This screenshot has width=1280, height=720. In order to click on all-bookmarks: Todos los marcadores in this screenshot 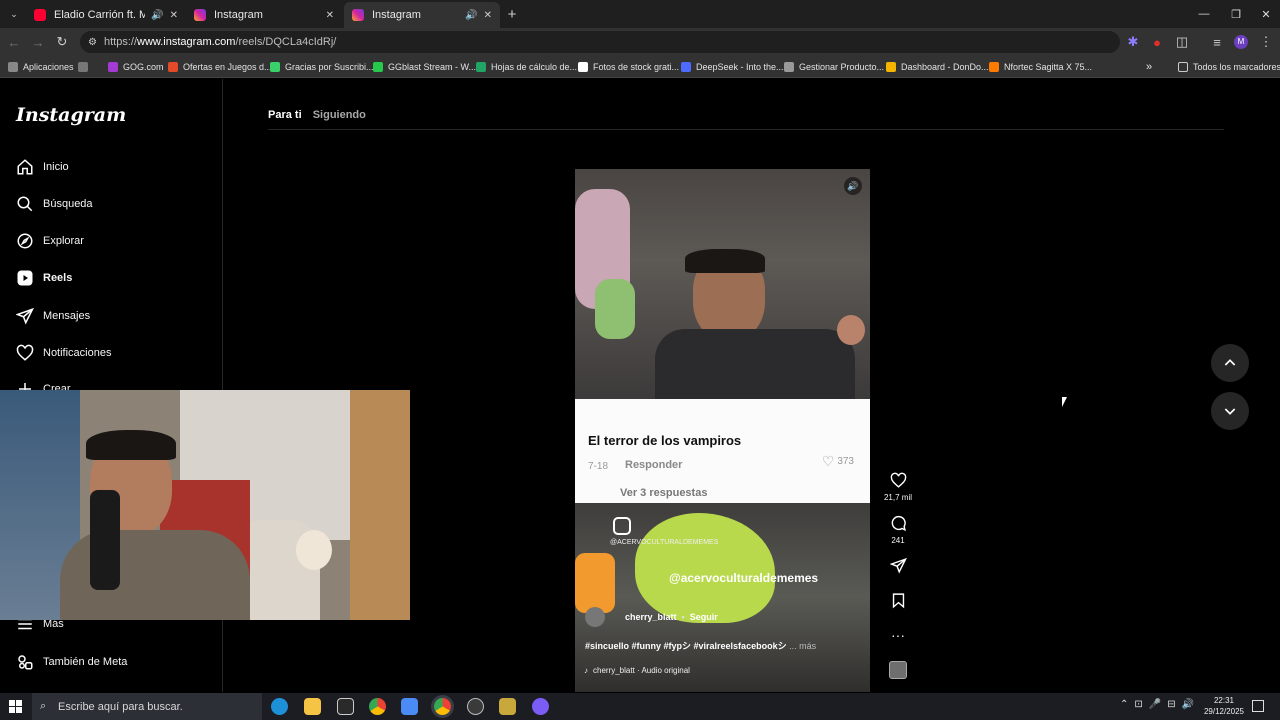, I will do `click(1229, 67)`.